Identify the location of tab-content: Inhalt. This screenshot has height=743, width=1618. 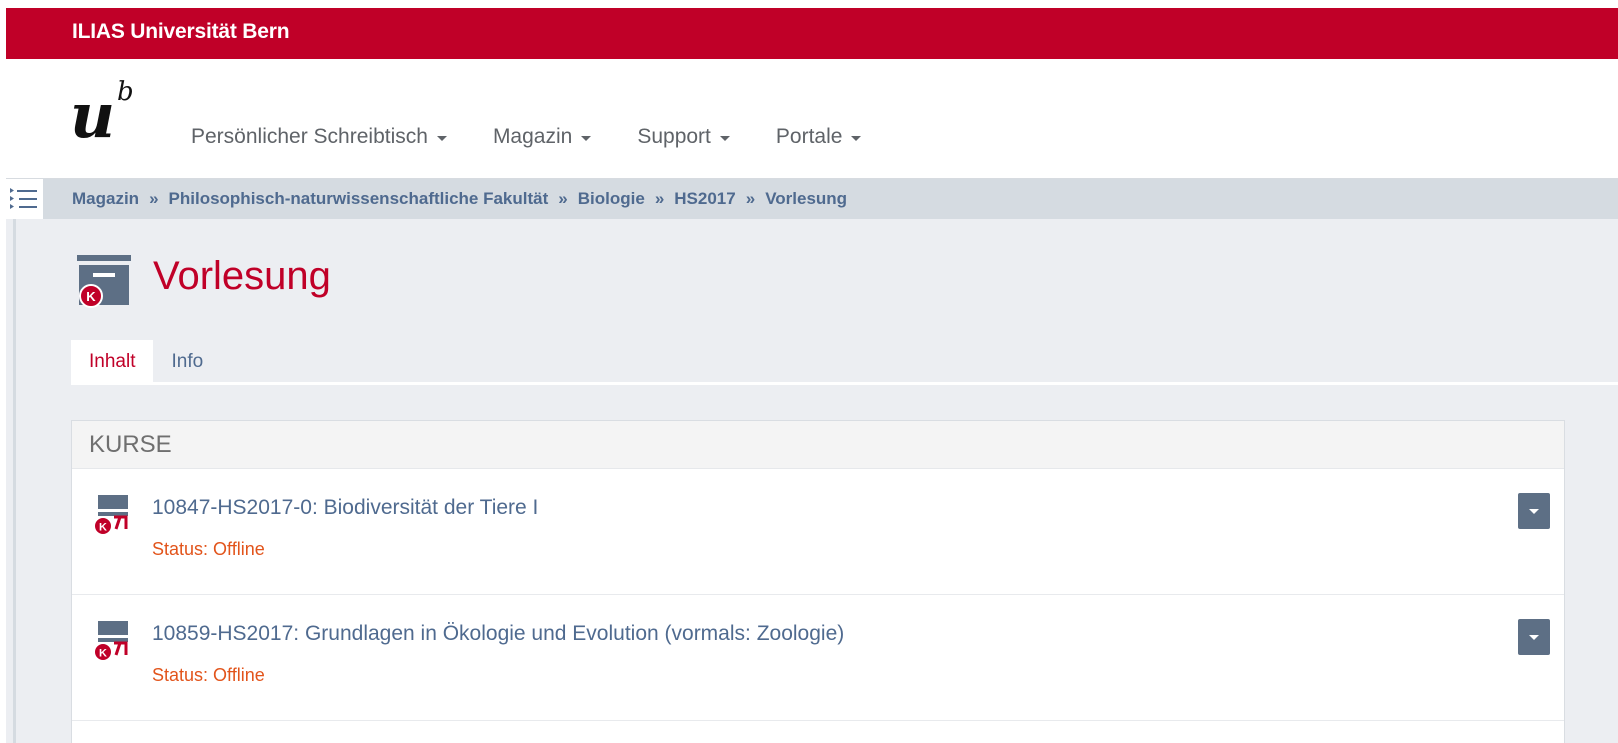
(112, 361).